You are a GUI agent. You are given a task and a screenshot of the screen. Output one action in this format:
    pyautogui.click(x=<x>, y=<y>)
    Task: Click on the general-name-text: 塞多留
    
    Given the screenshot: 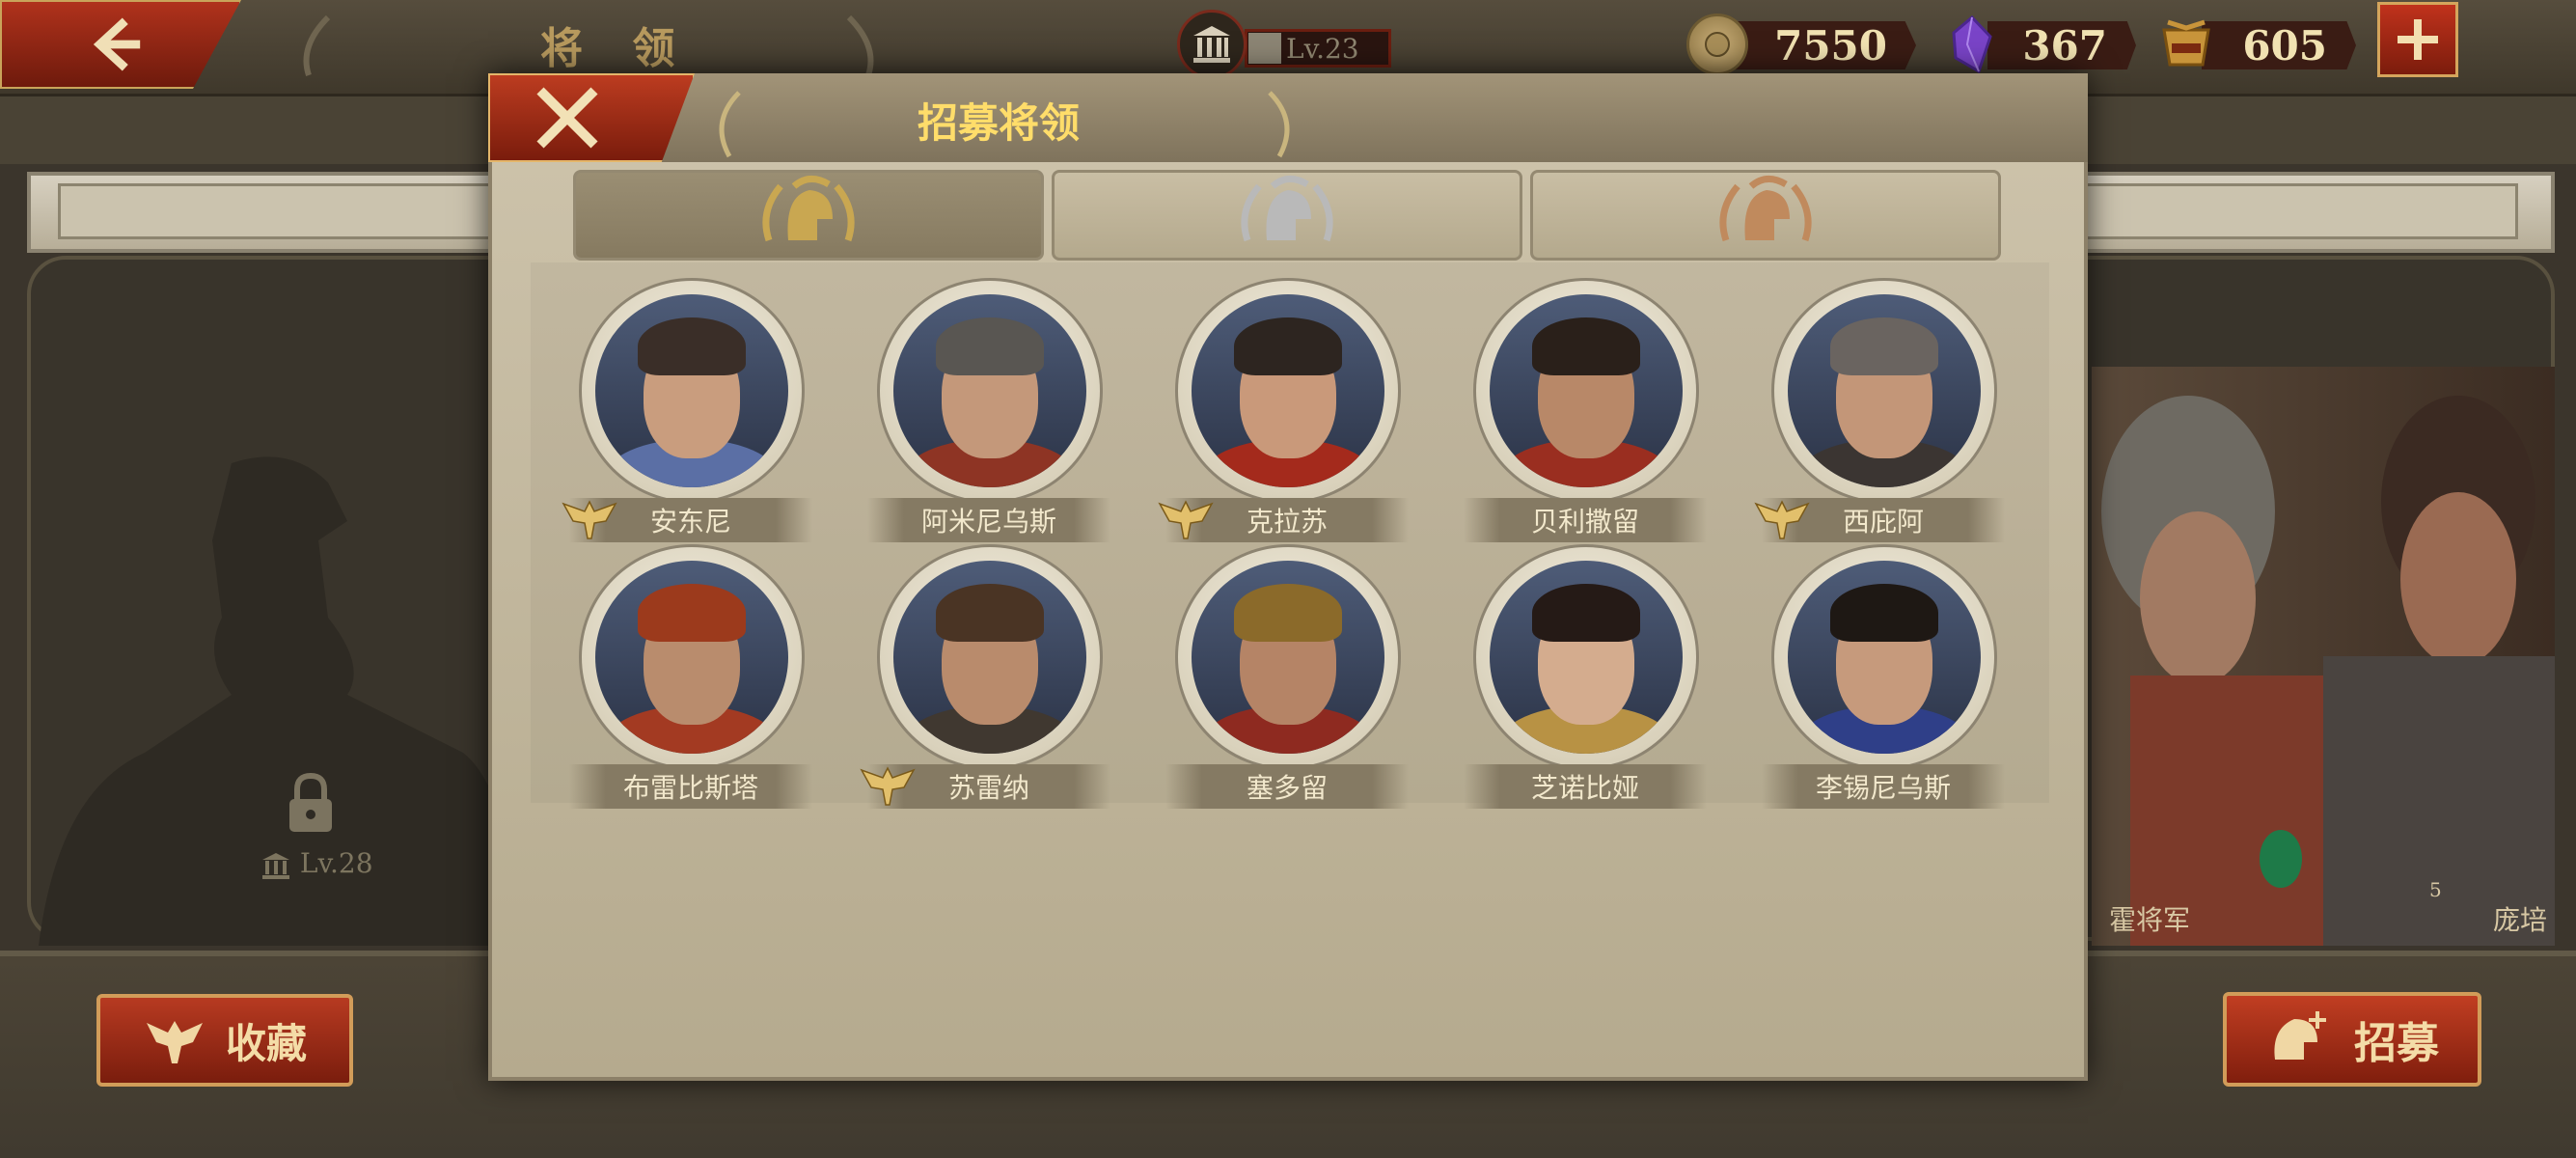 What is the action you would take?
    pyautogui.click(x=1287, y=788)
    